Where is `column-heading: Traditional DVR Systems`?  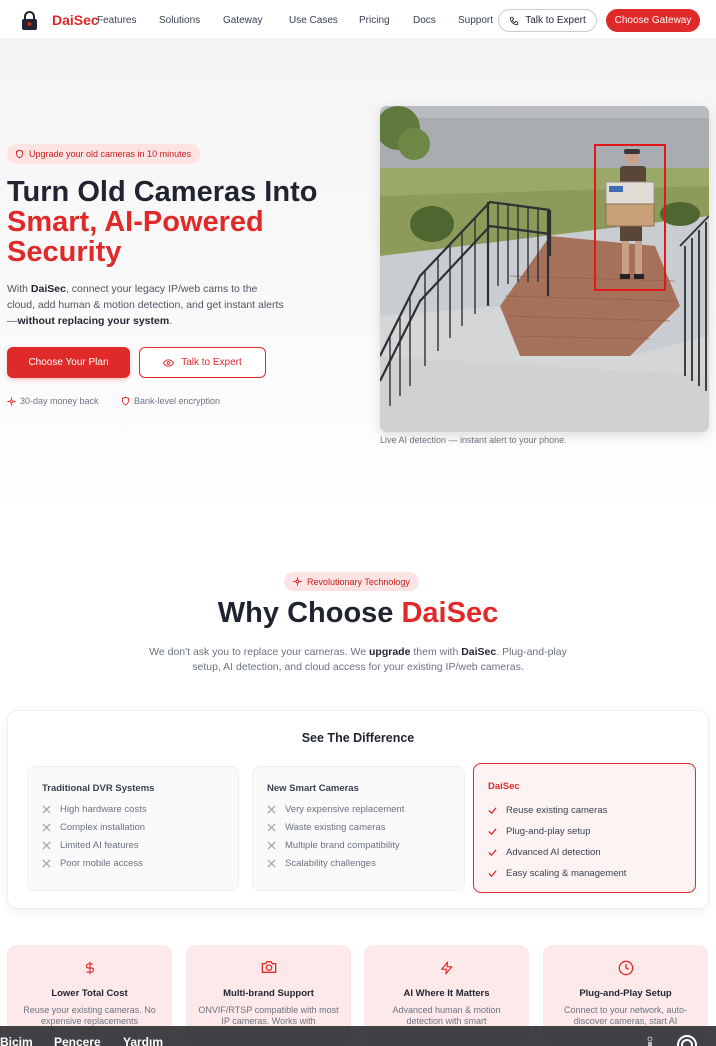 column-heading: Traditional DVR Systems is located at coordinates (98, 788).